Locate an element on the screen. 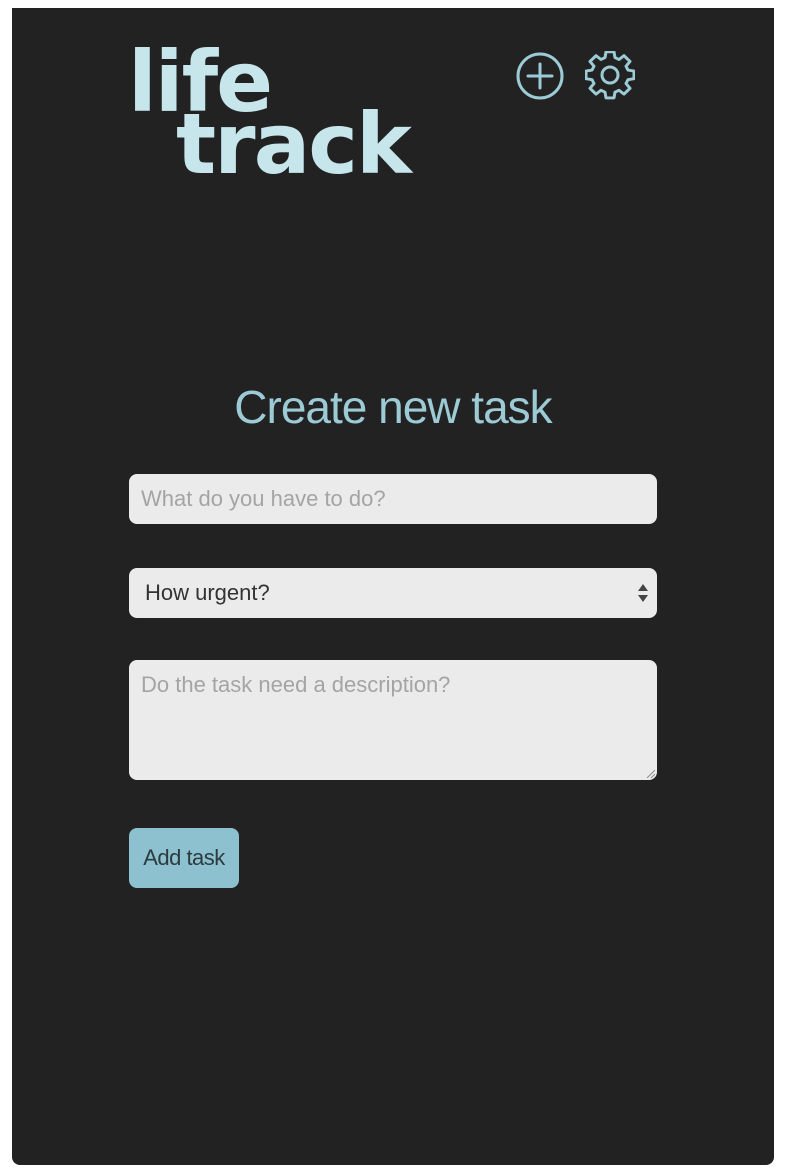 The width and height of the screenshot is (786, 1174). page-title: Create new task is located at coordinates (393, 407).